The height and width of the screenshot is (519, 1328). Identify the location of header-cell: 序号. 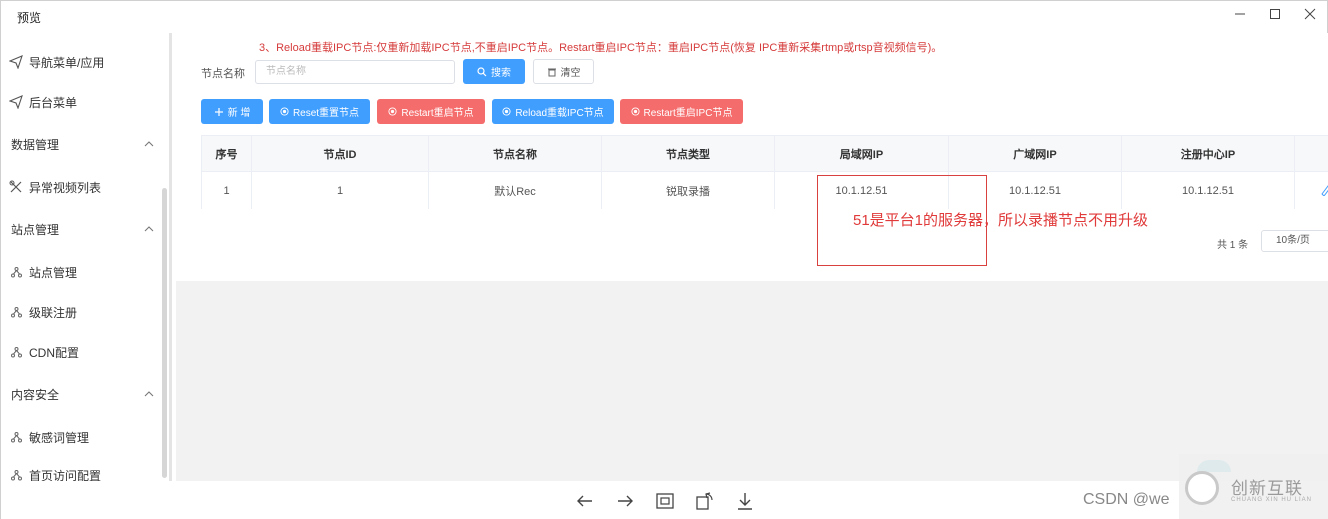
(227, 153).